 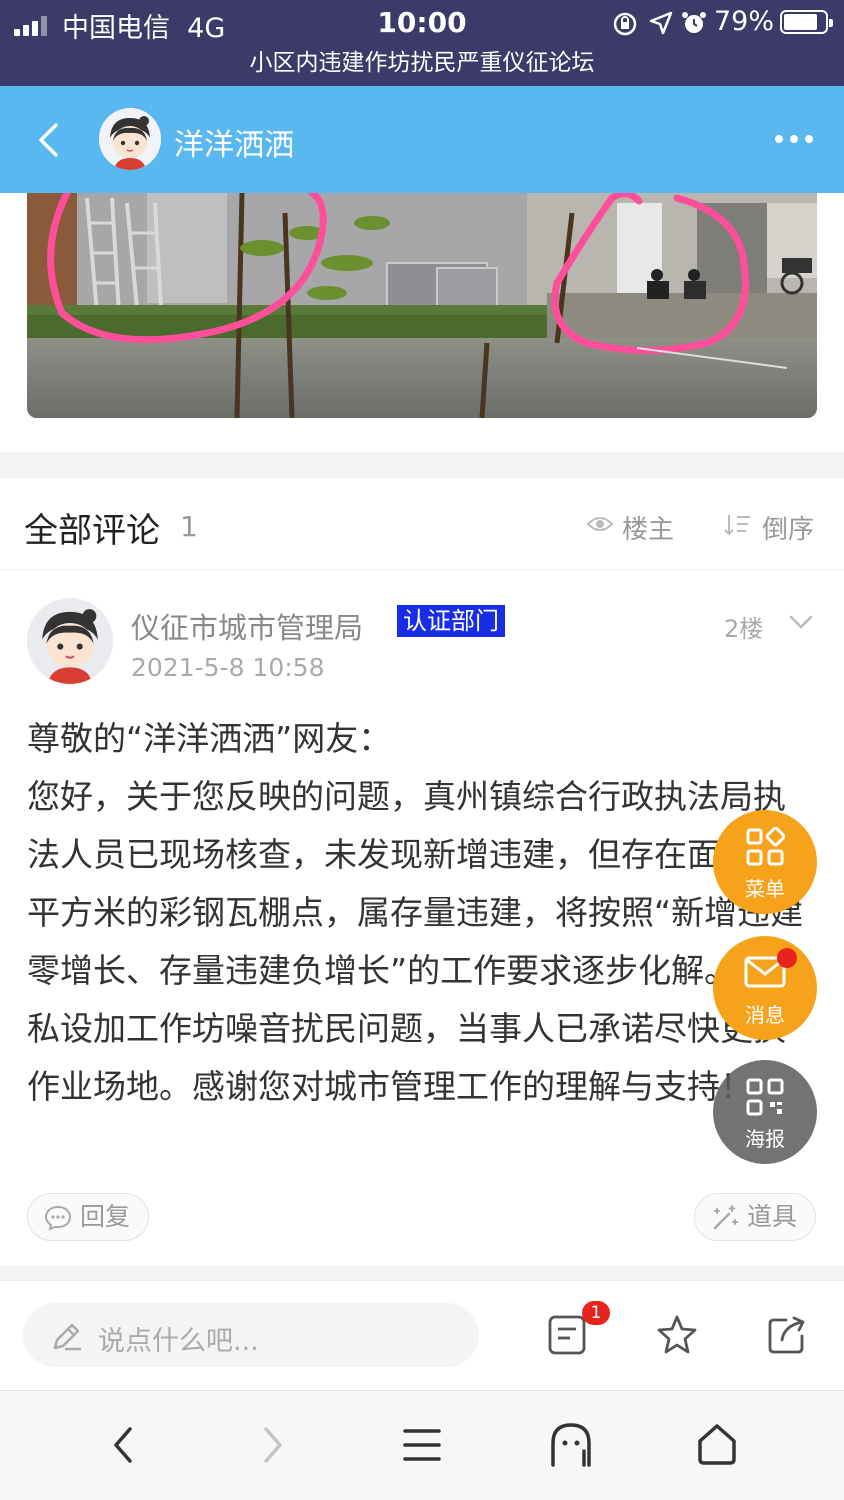 I want to click on props-button: 道具, so click(x=755, y=1217).